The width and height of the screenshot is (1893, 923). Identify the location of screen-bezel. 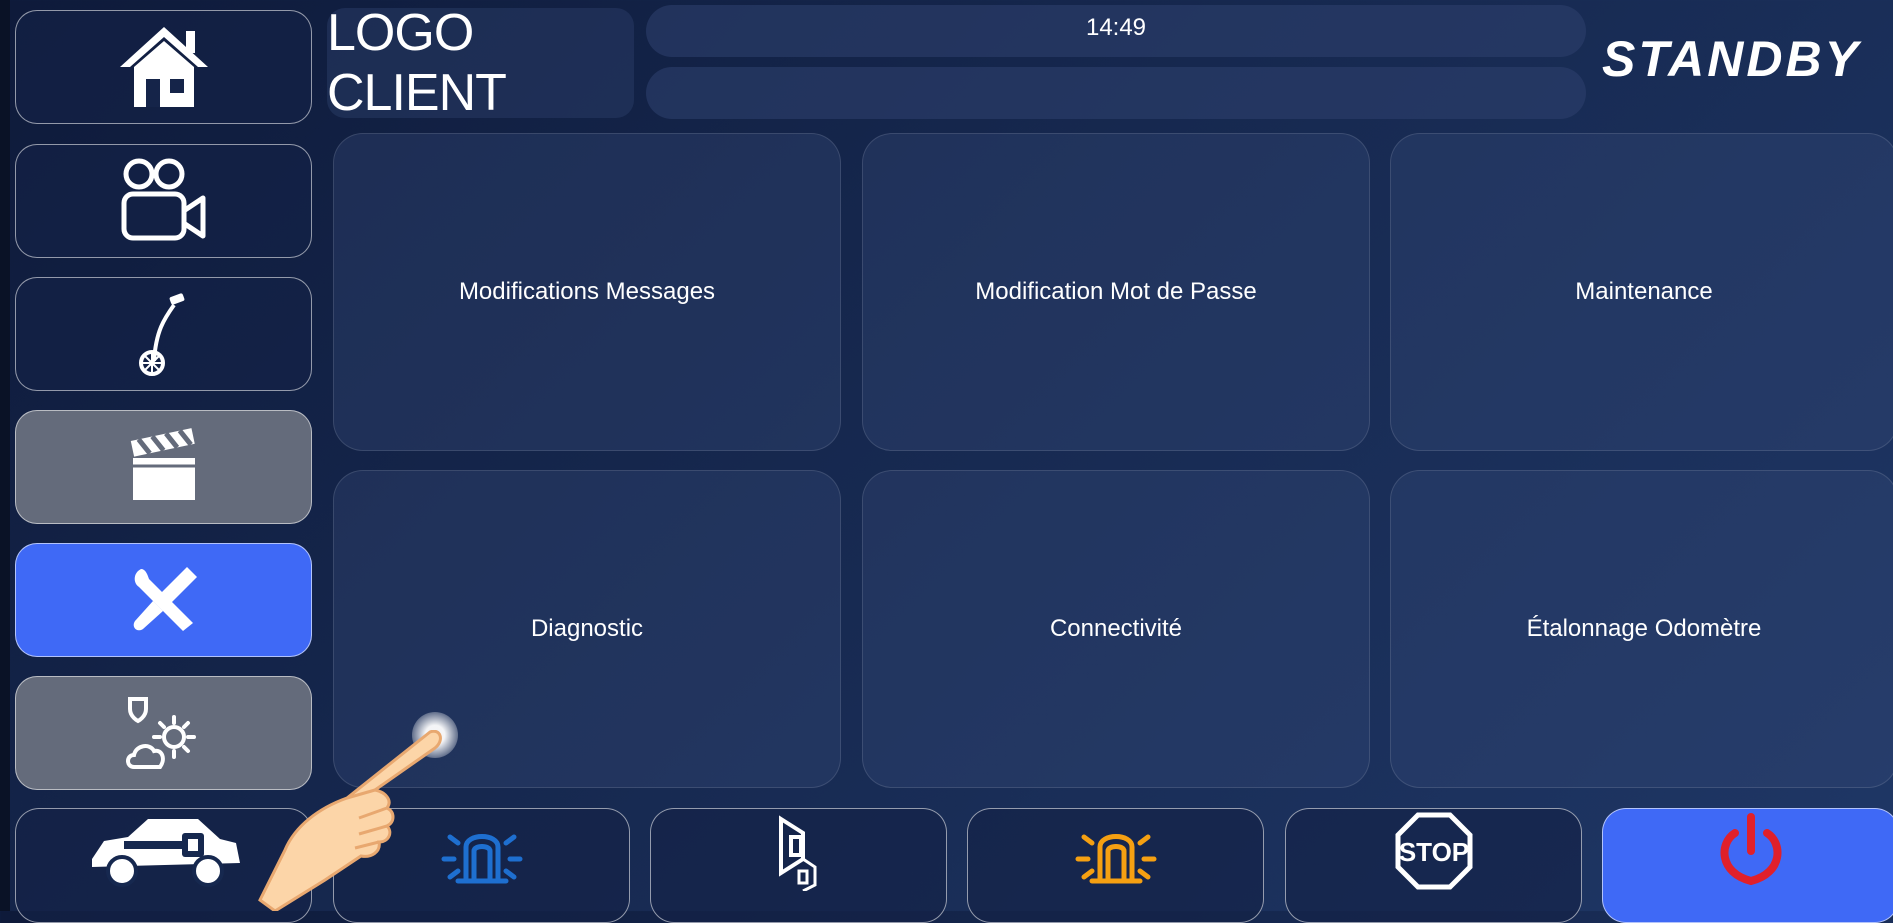
(5, 455).